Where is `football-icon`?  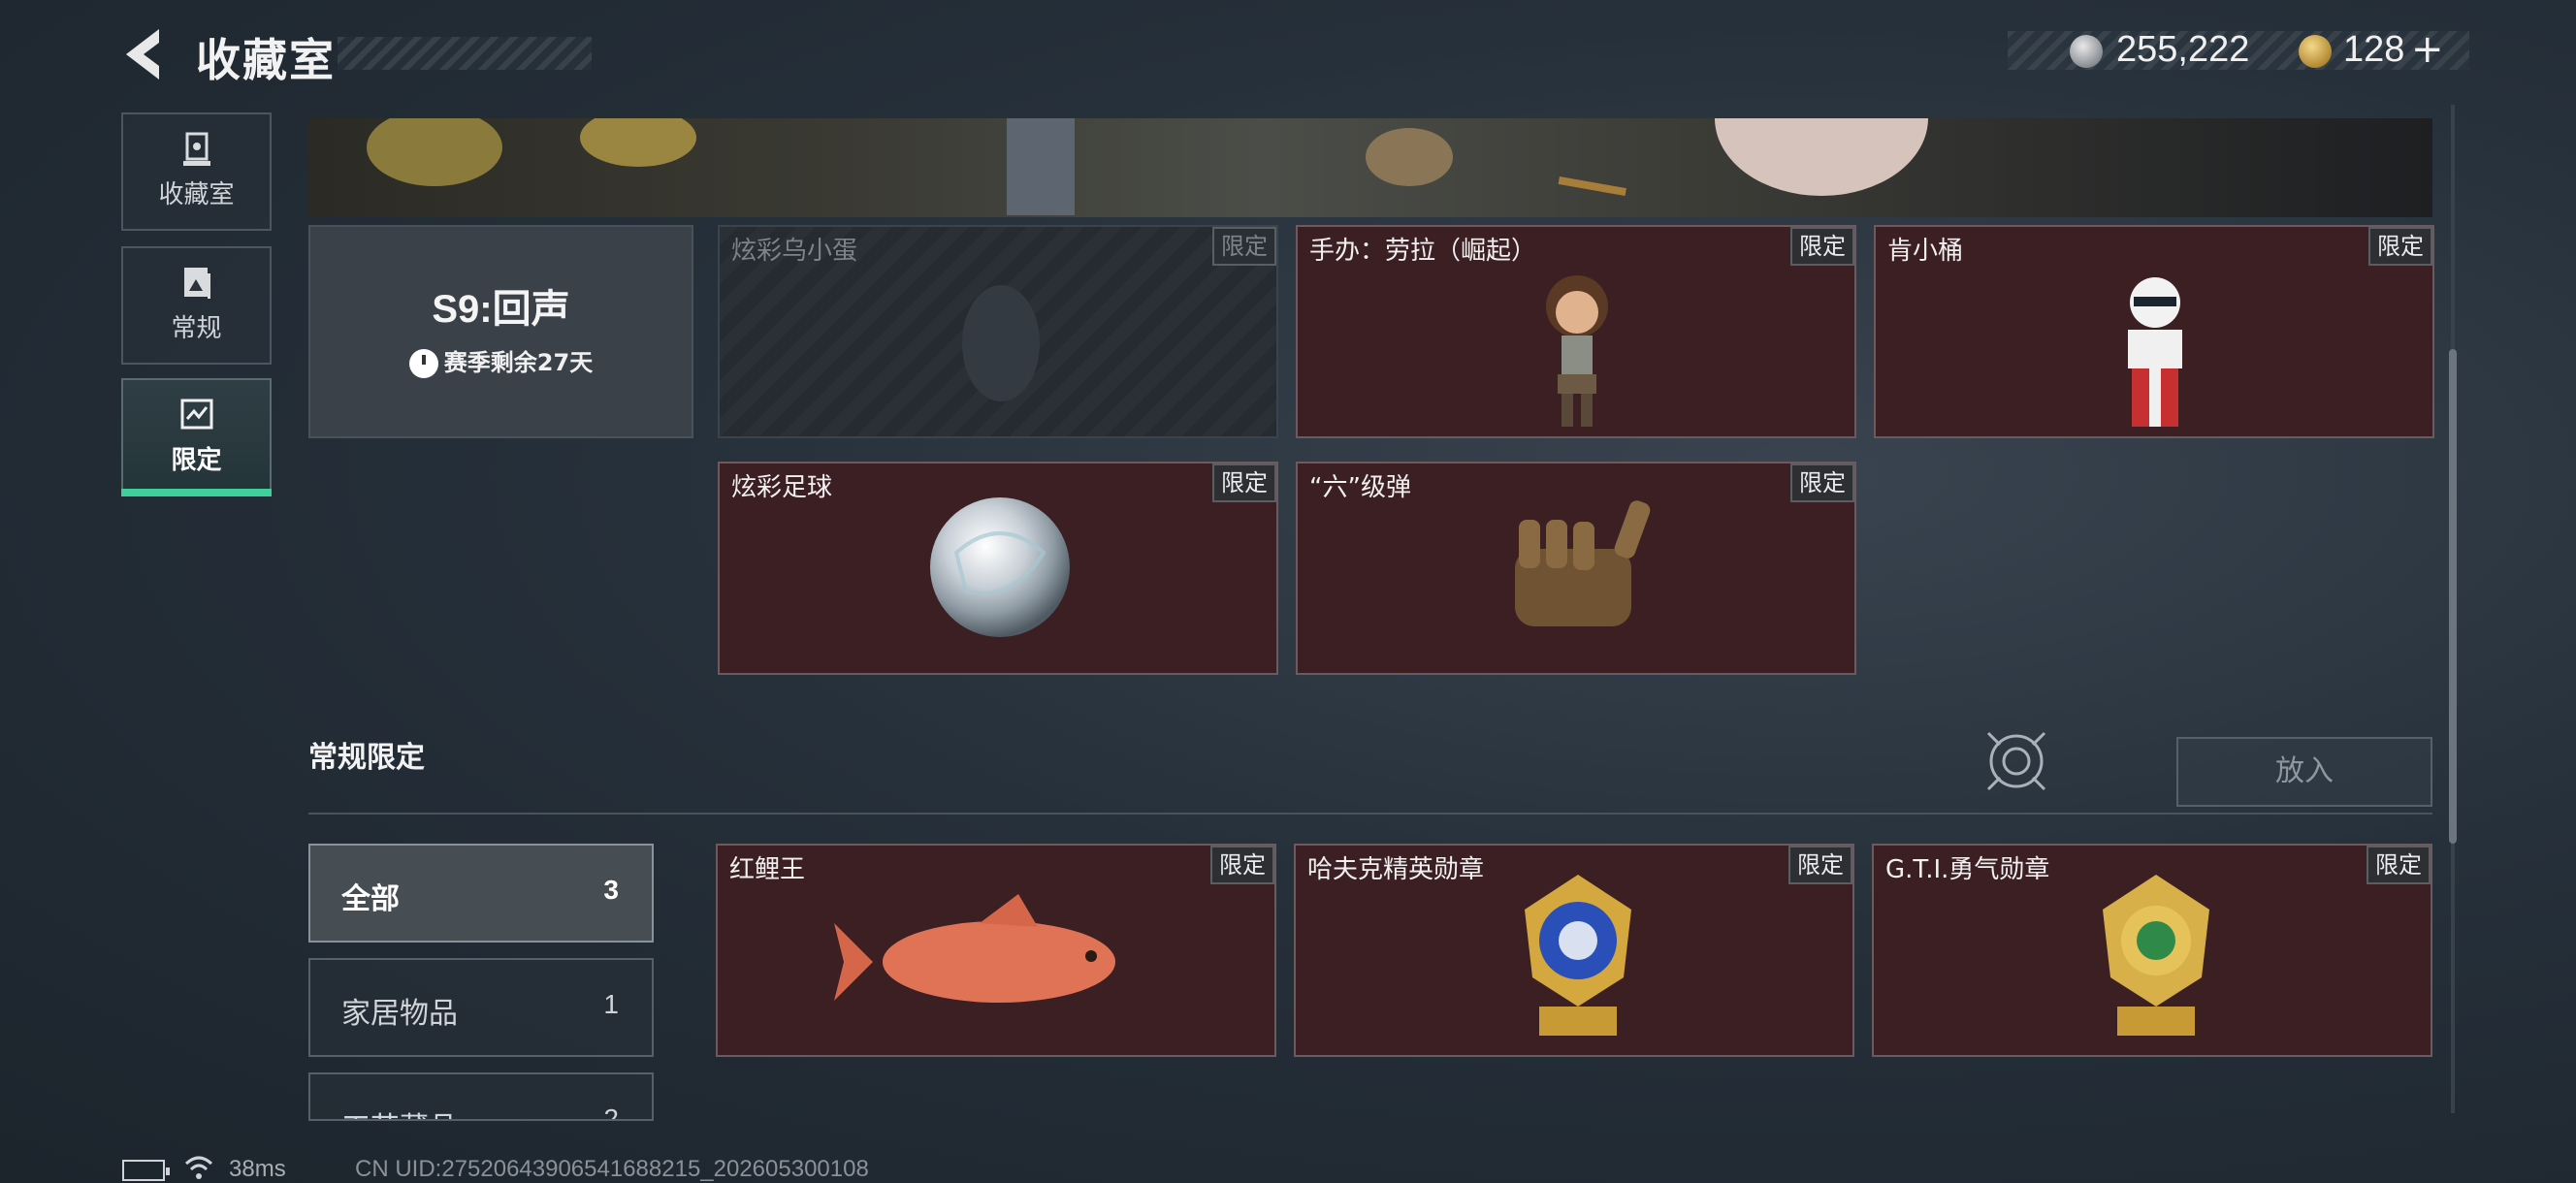
football-icon is located at coordinates (1000, 567).